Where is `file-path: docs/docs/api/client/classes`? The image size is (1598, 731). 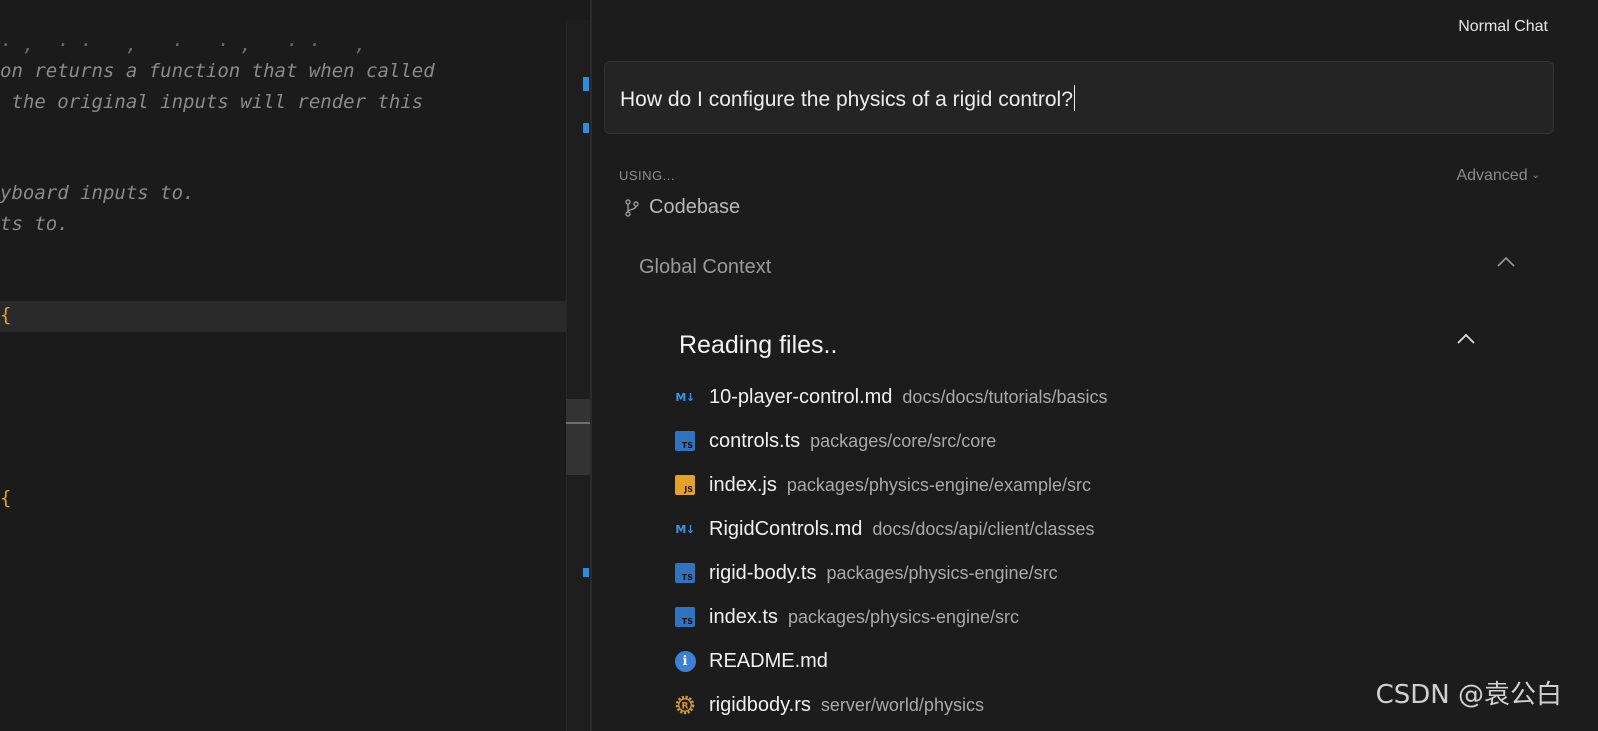 file-path: docs/docs/api/client/classes is located at coordinates (983, 528).